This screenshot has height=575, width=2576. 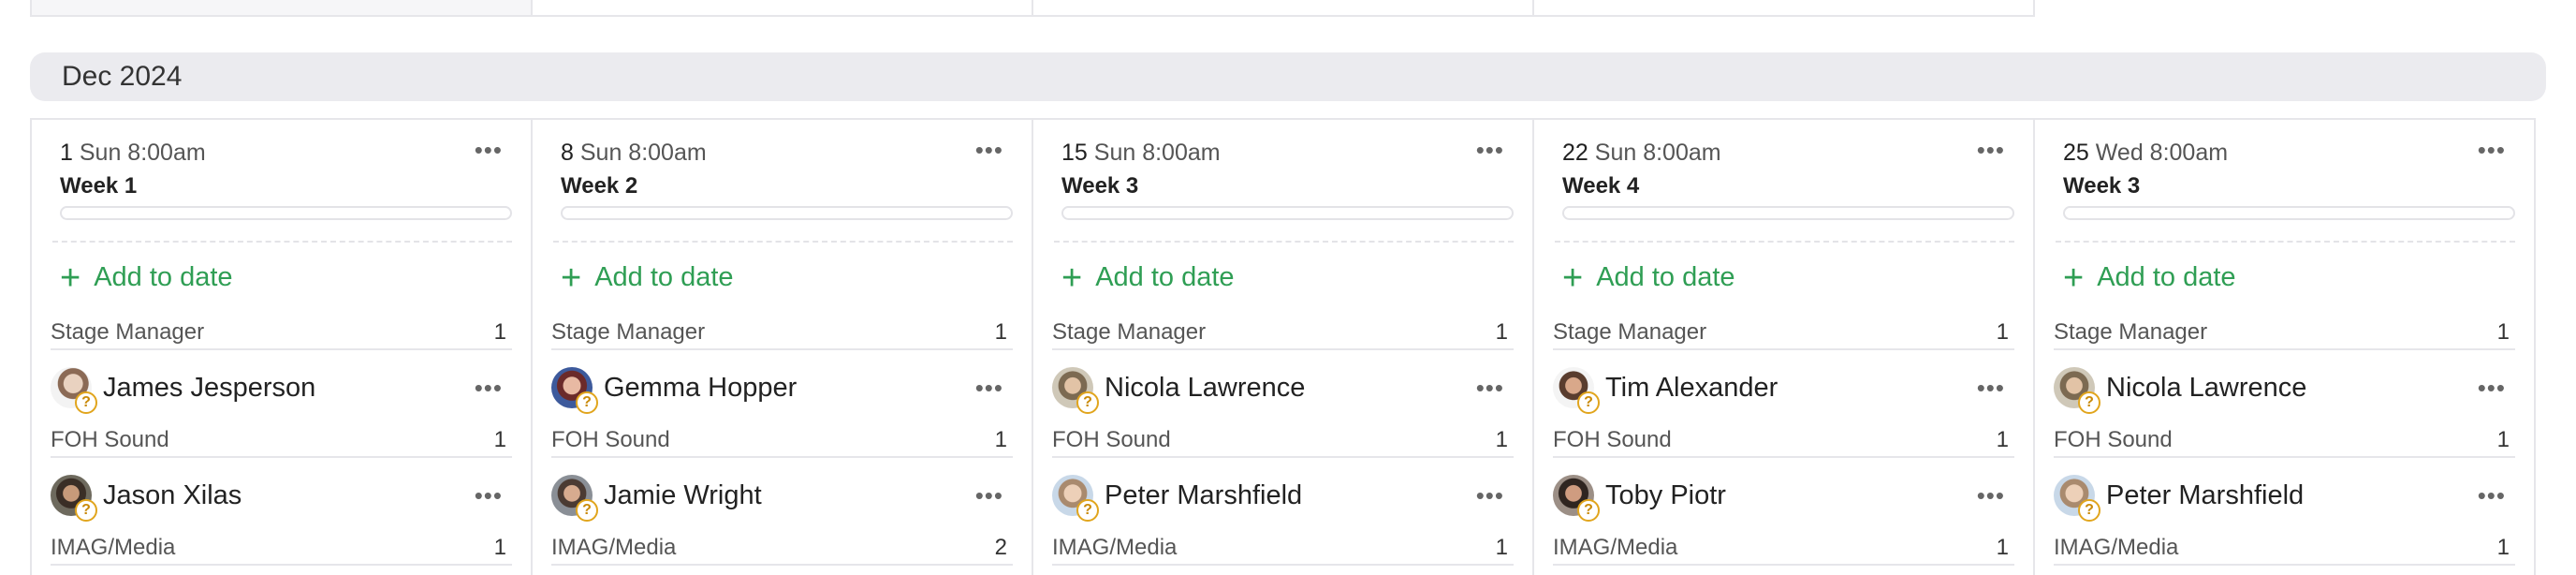 I want to click on date-line: 25 Wed 8:00am, so click(x=2298, y=153).